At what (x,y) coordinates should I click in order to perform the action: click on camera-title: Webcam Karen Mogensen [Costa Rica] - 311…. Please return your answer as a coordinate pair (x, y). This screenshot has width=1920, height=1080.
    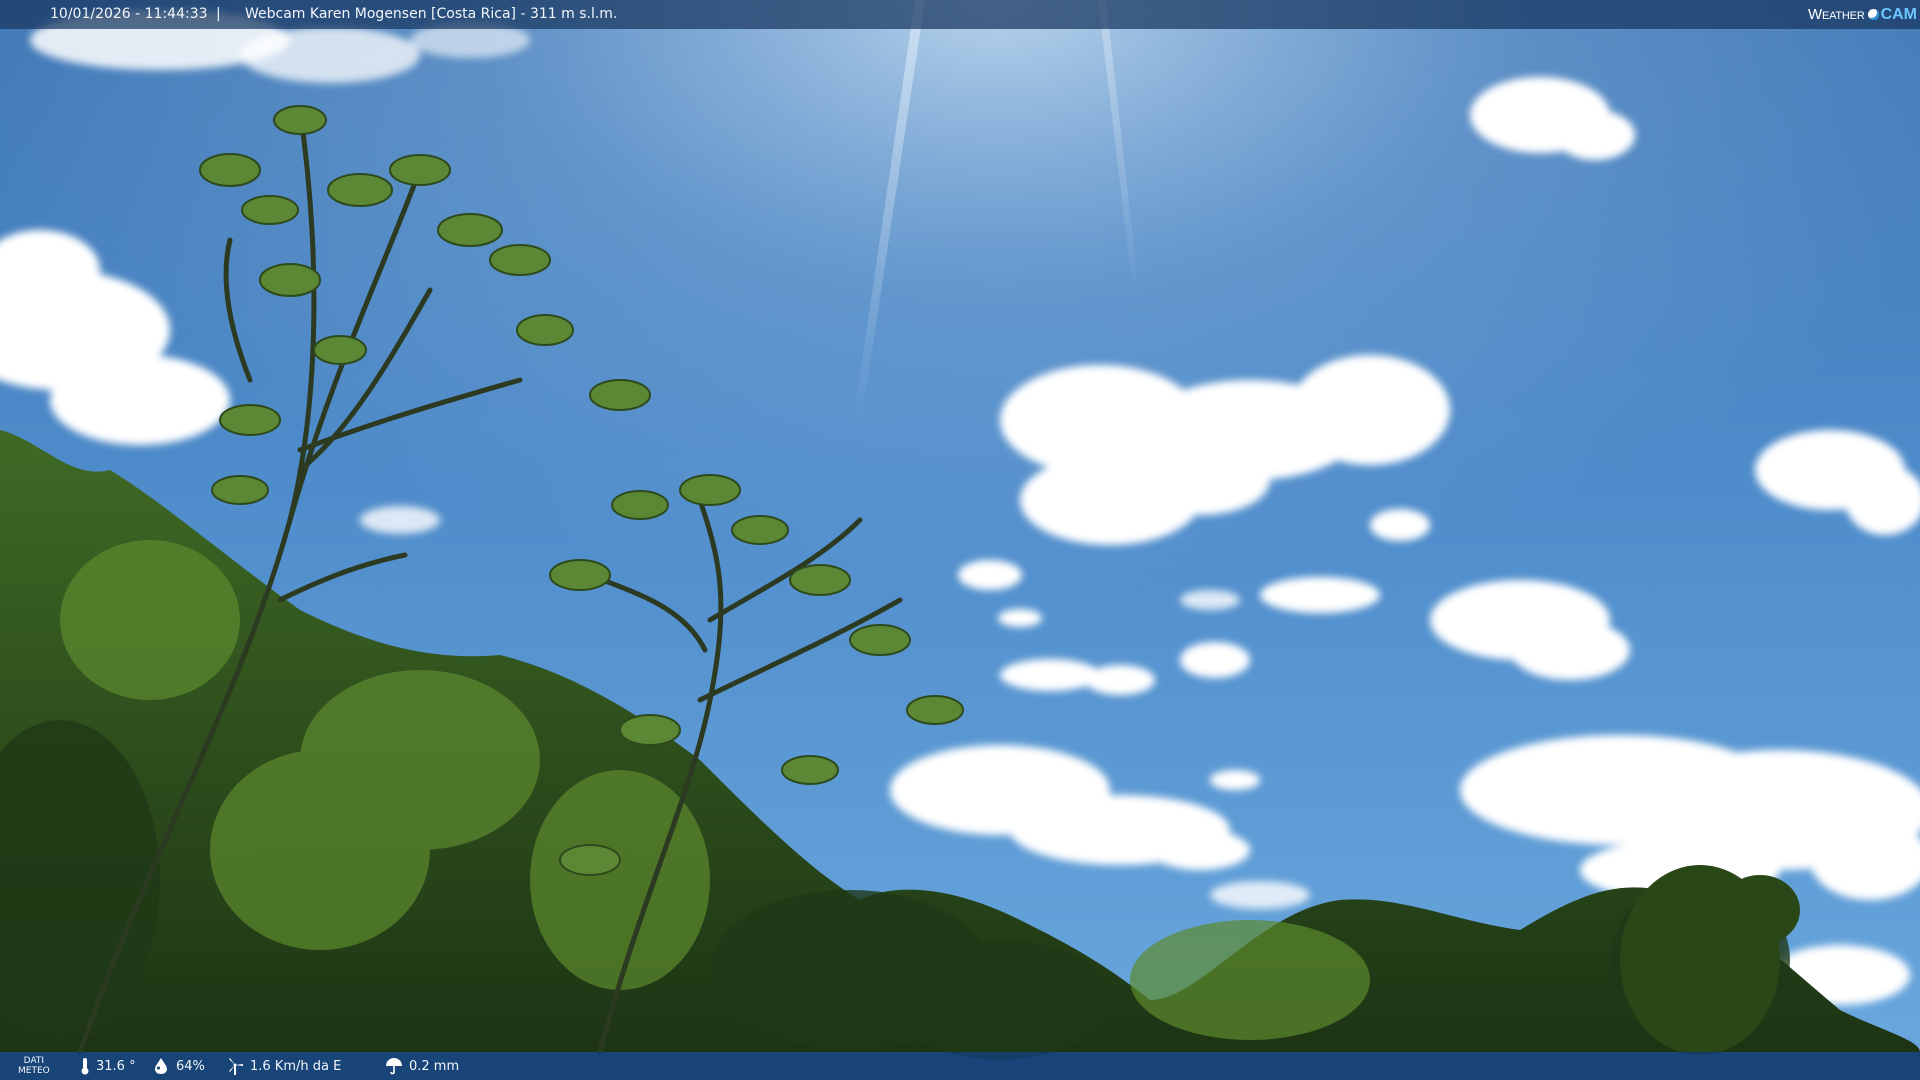
    Looking at the image, I should click on (431, 14).